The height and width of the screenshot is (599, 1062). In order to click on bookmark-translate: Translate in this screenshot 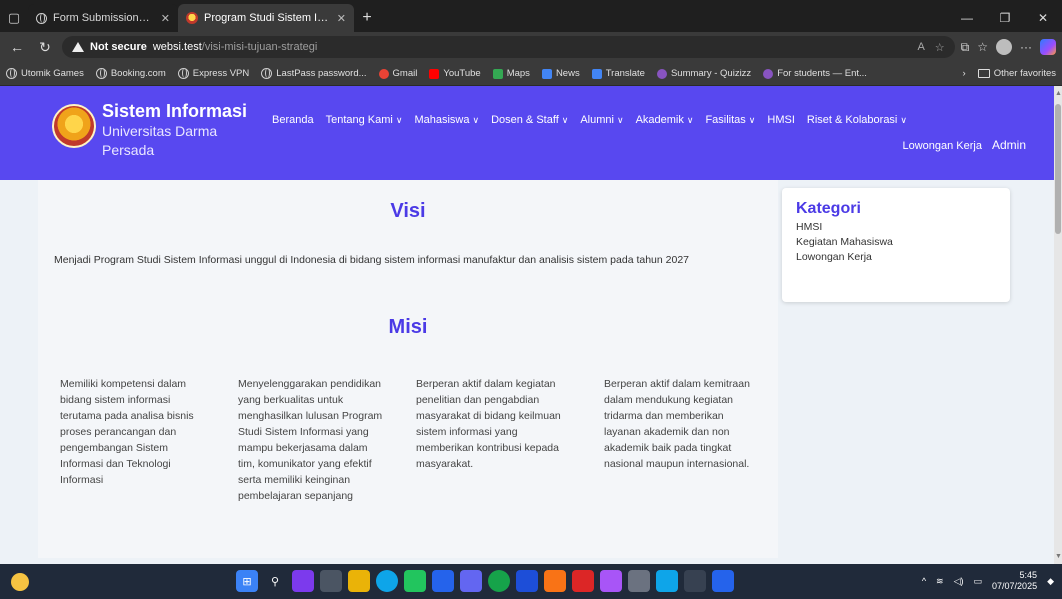, I will do `click(618, 73)`.